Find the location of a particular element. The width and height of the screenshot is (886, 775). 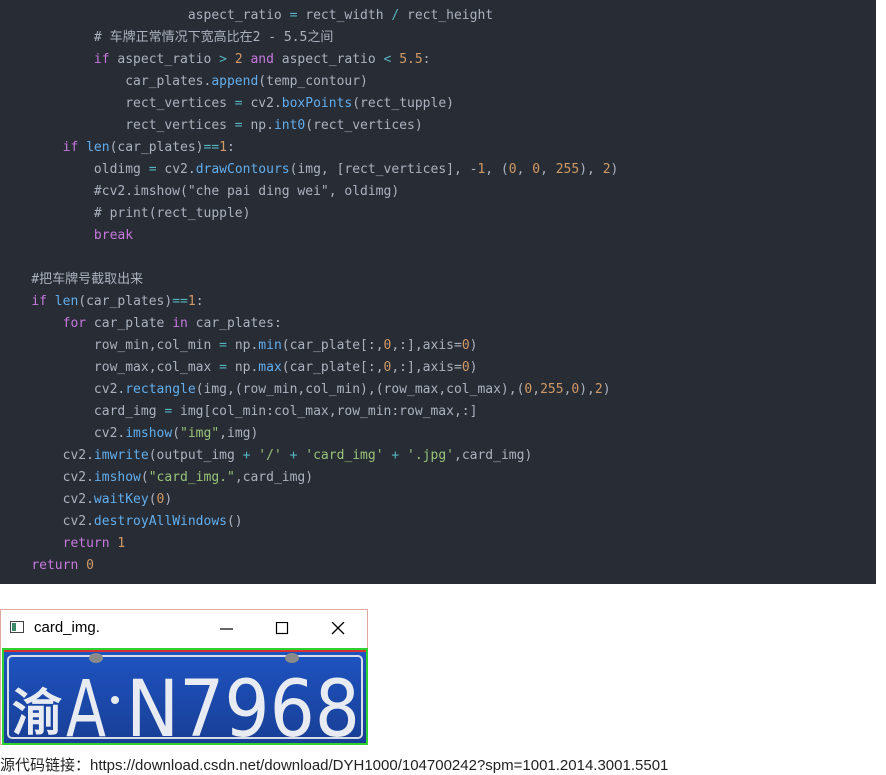

close-button is located at coordinates (339, 629).